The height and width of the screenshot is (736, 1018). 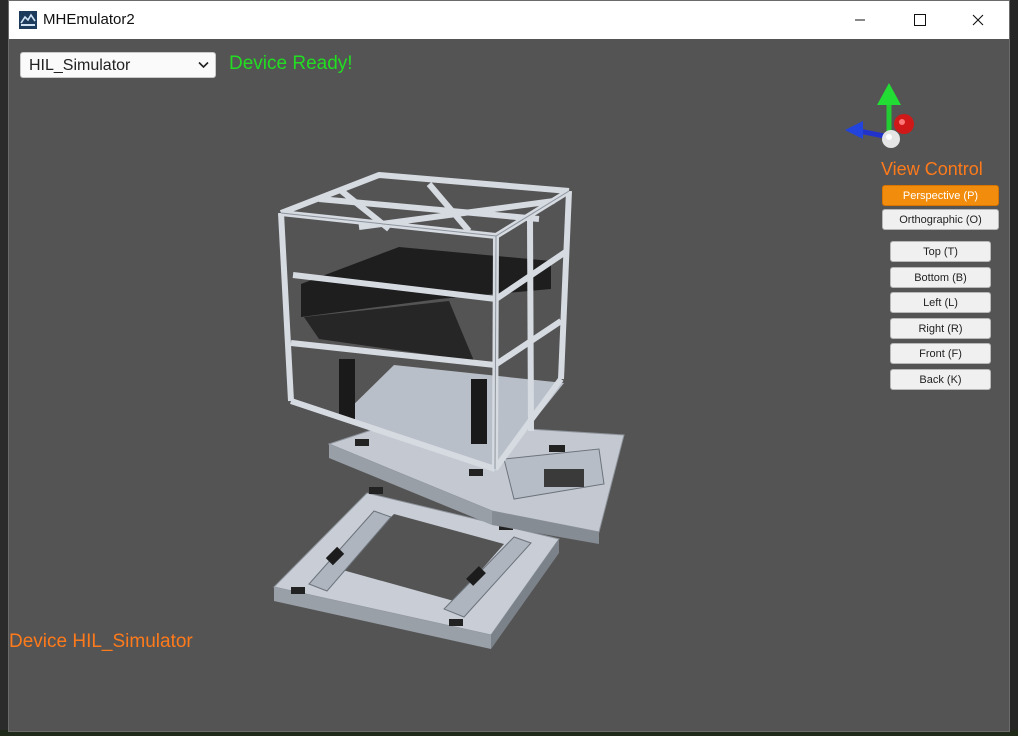 I want to click on device-name-label: Device HIL_Simulator, so click(x=101, y=641).